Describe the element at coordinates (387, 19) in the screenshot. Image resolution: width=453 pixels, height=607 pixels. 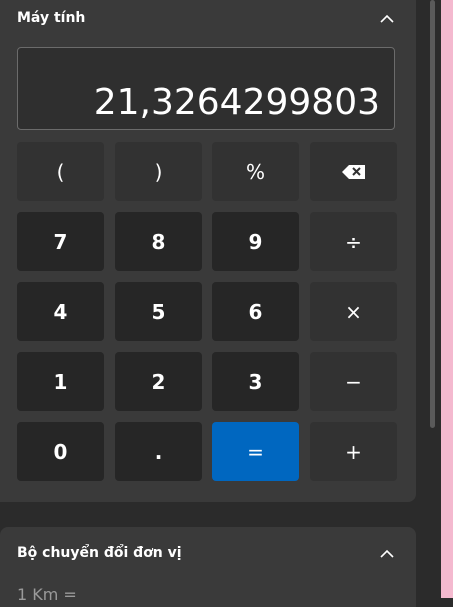
I see `collapse-chevron-up-icon` at that location.